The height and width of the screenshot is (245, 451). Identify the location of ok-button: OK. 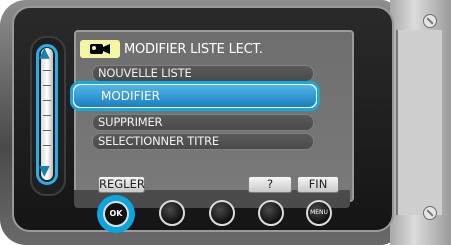
(116, 214).